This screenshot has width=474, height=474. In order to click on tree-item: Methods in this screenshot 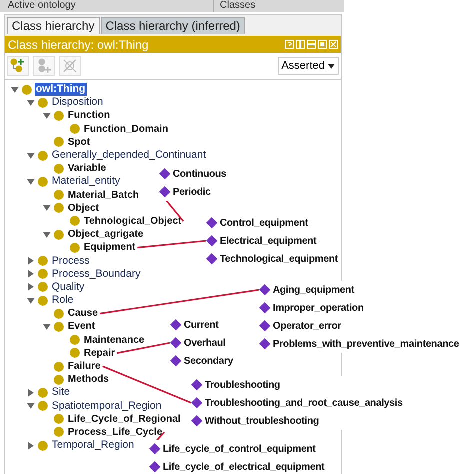, I will do `click(88, 379)`.